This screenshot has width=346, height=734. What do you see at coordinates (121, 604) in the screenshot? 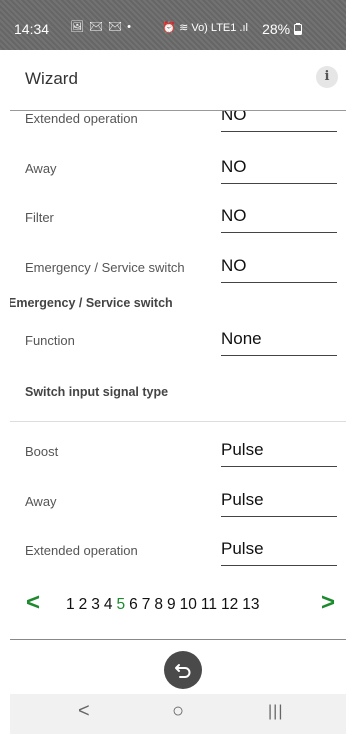
I see `page-link-current: 5` at bounding box center [121, 604].